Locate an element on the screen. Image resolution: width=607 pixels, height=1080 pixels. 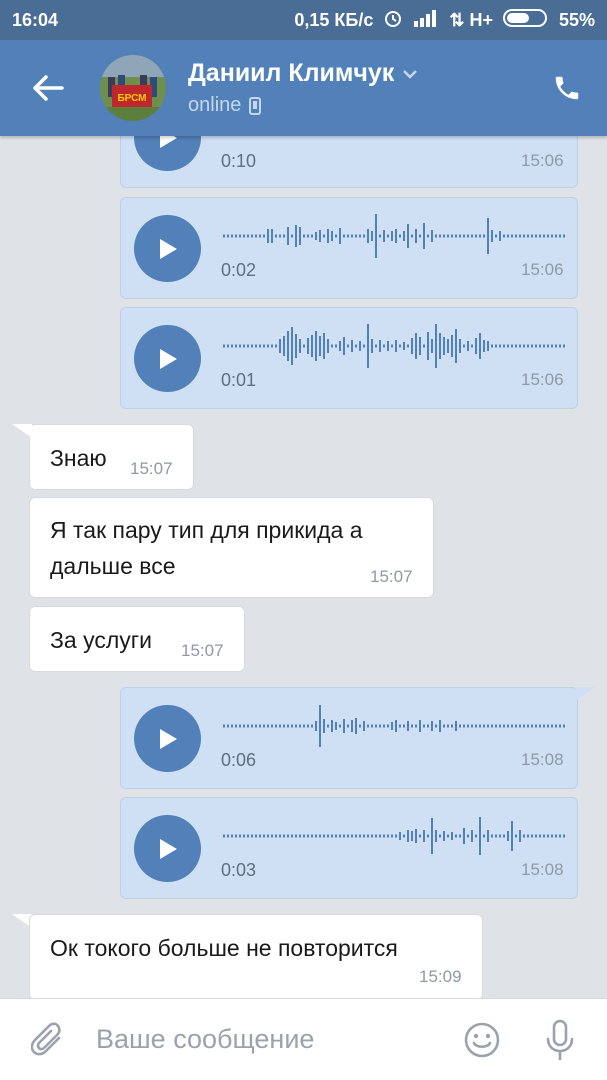
call-button is located at coordinates (567, 88).